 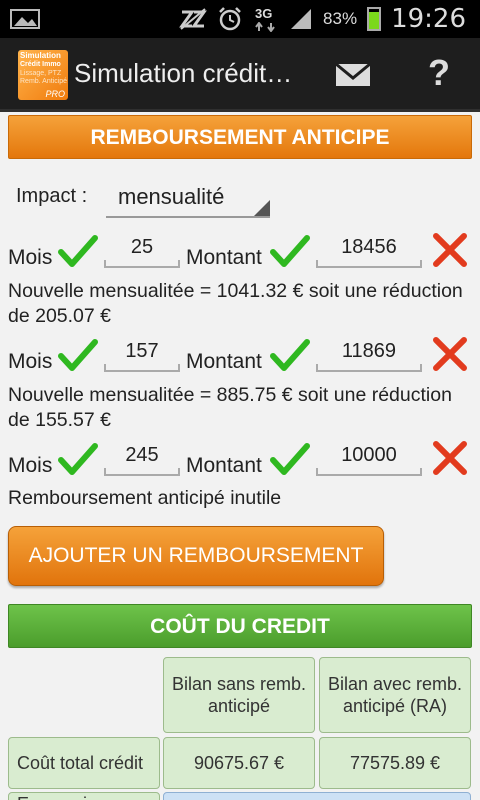 I want to click on battery-icon, so click(x=374, y=19).